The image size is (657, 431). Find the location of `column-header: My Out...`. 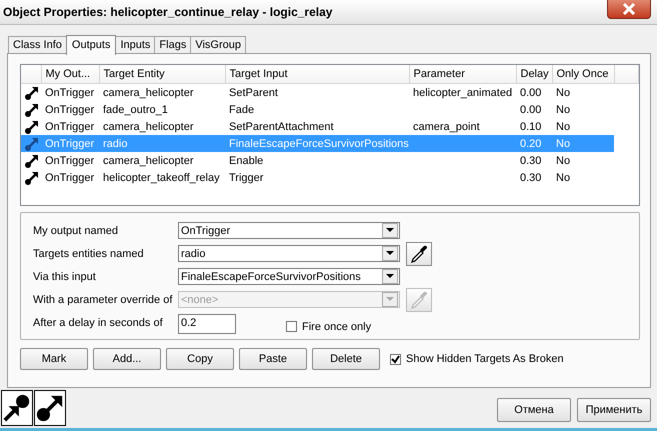

column-header: My Out... is located at coordinates (70, 74).